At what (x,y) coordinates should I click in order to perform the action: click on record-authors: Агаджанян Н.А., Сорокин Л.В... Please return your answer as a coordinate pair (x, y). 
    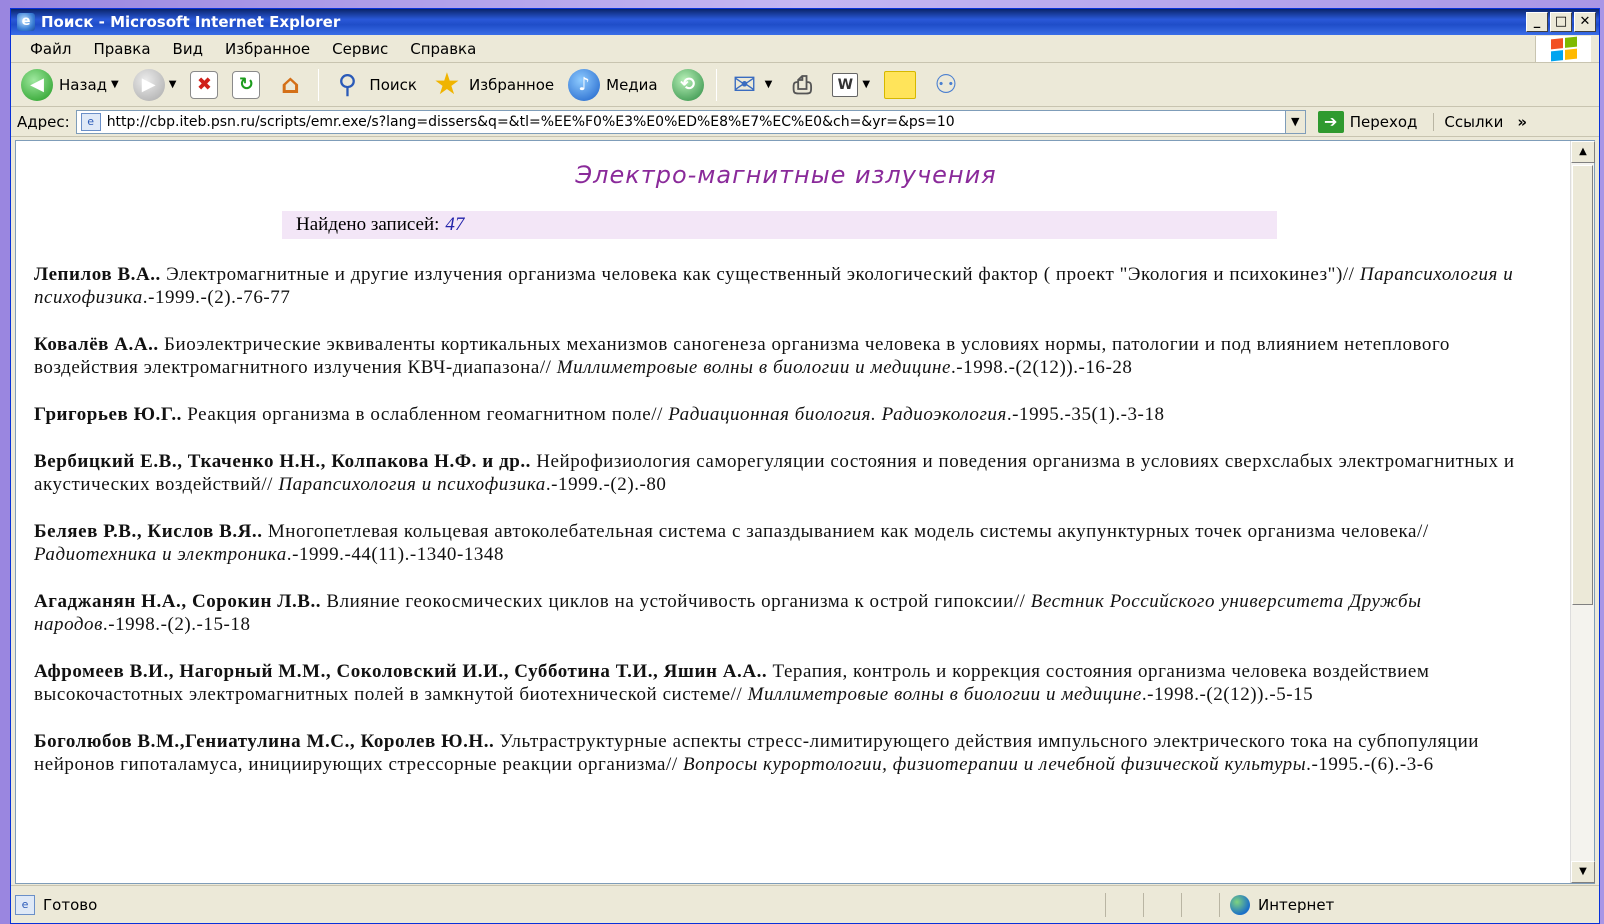
    Looking at the image, I should click on (178, 601).